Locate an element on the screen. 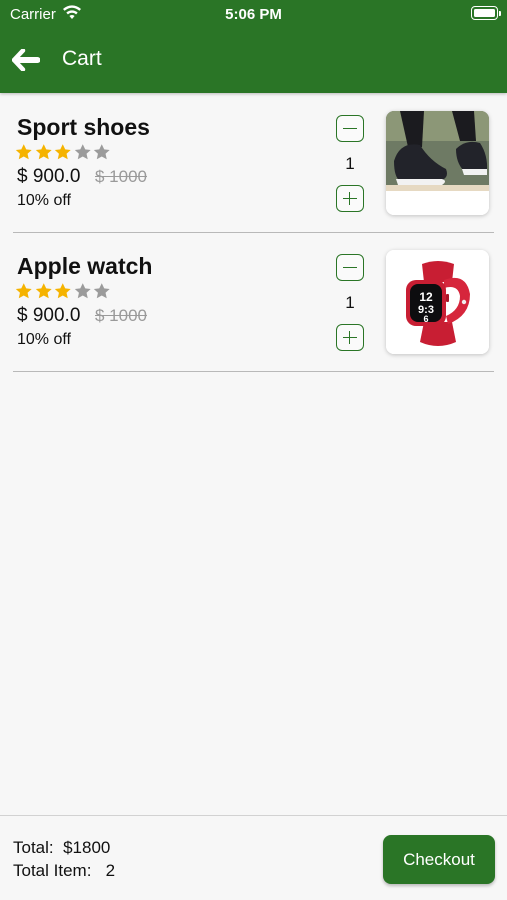  back-arrow-icon is located at coordinates (26, 60).